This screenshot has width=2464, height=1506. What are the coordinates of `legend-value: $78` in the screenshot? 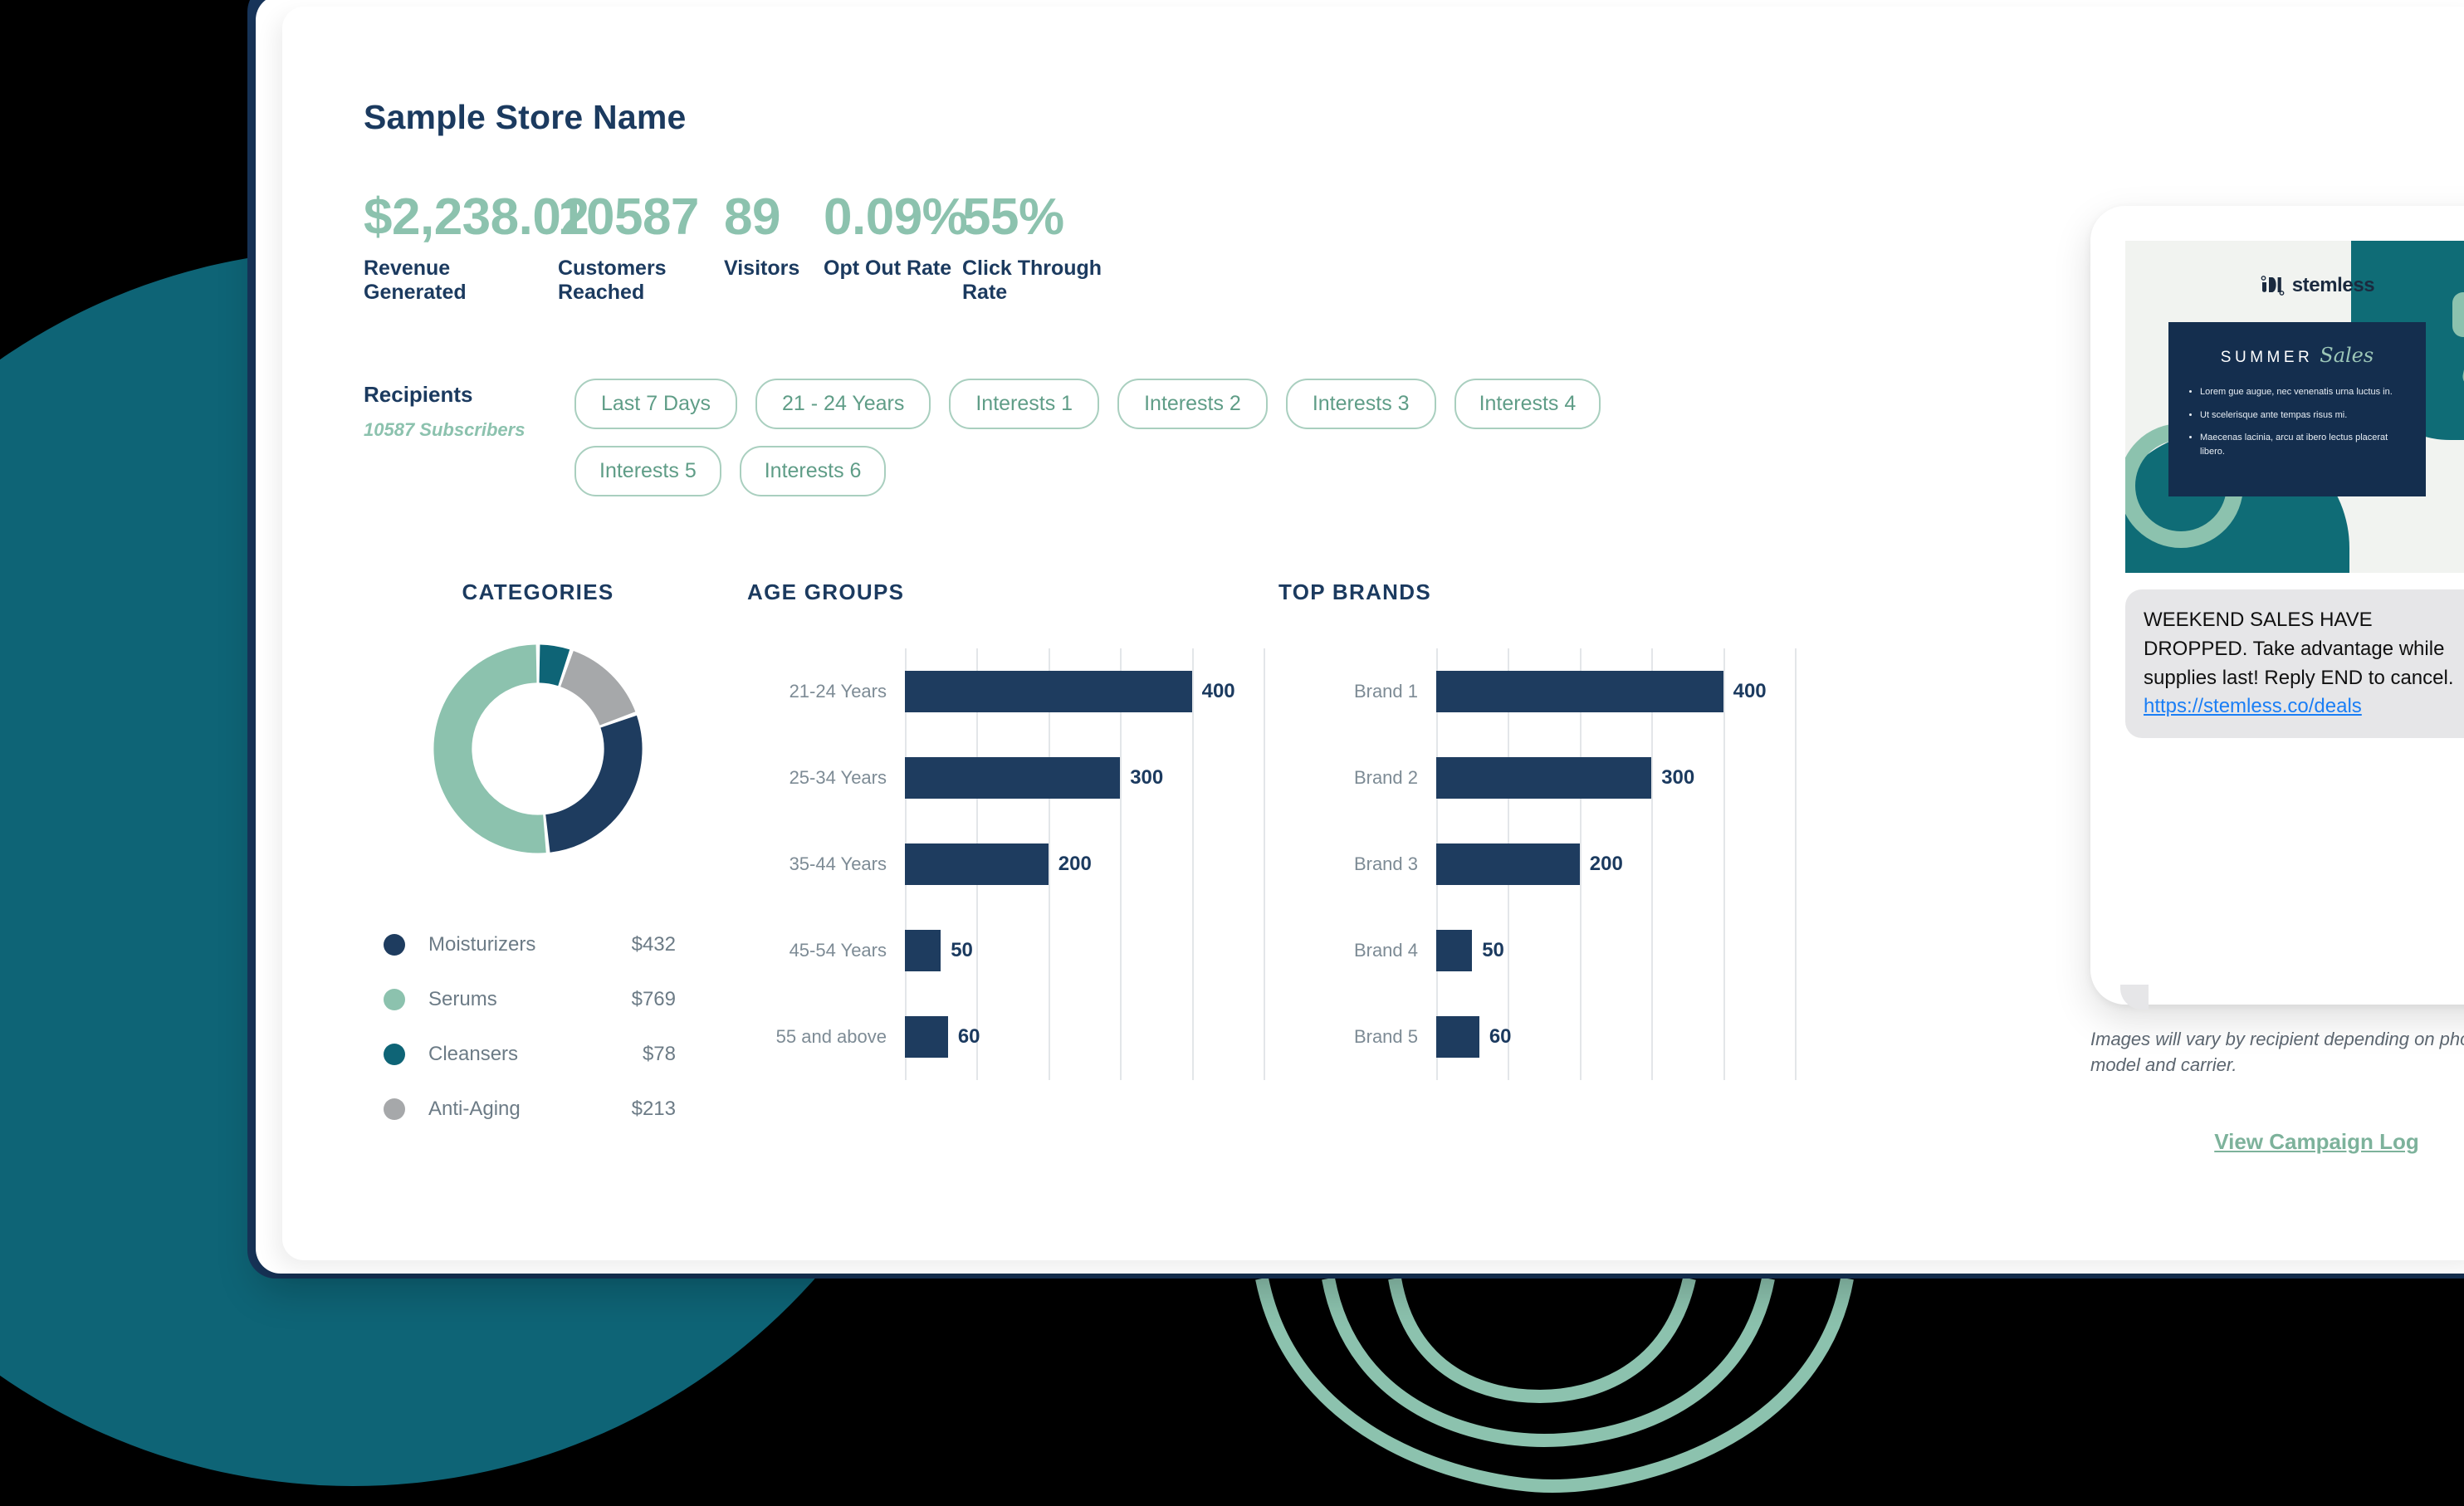 It's located at (659, 1054).